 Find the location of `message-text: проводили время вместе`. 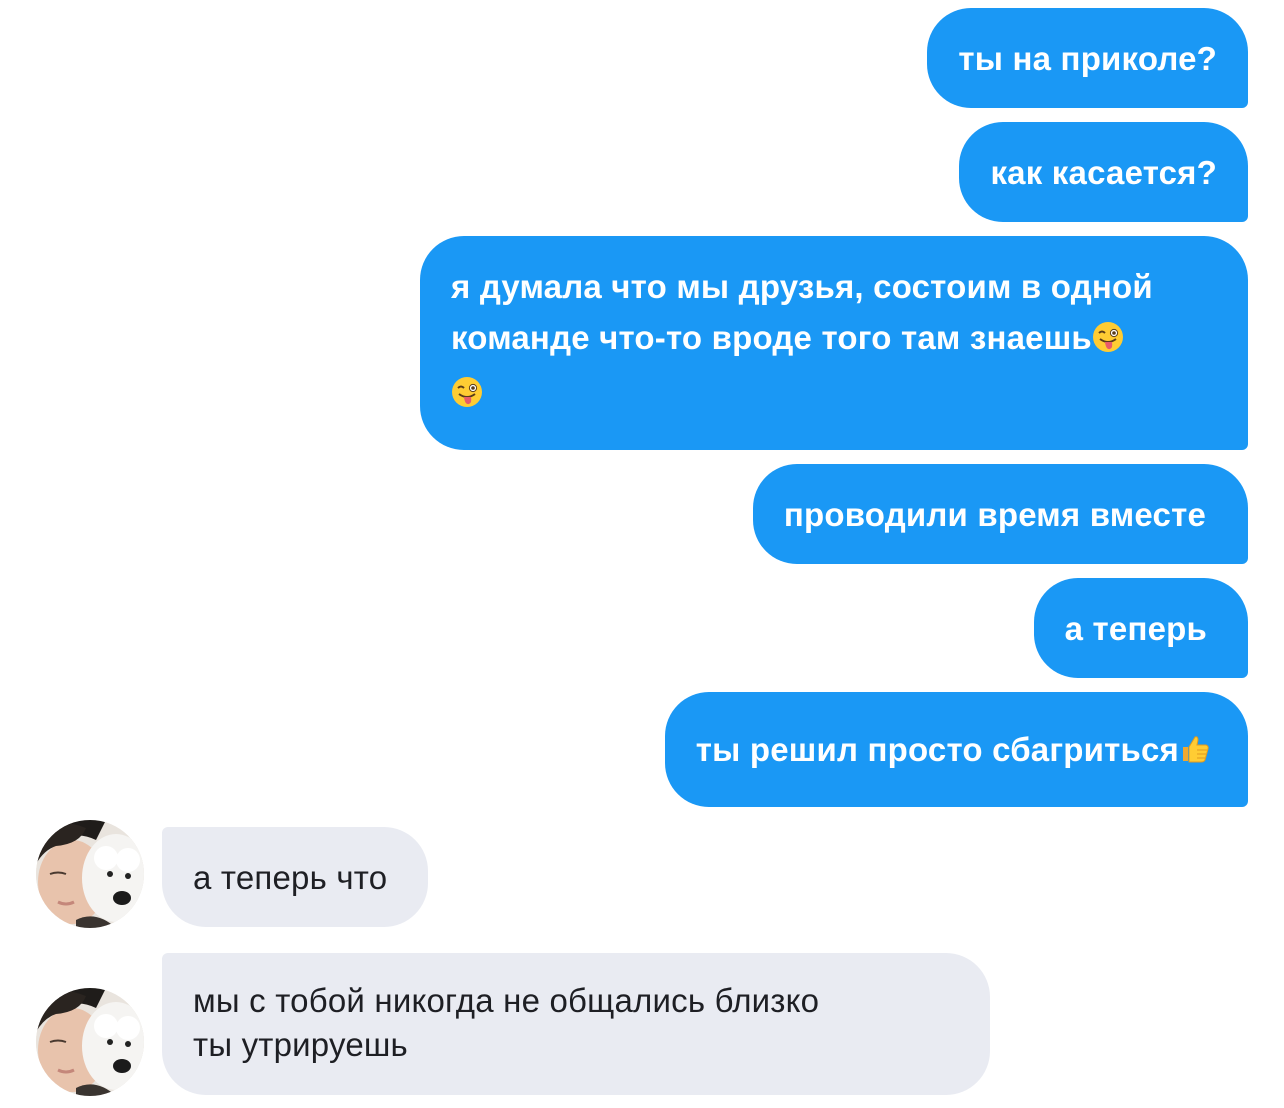

message-text: проводили время вместе is located at coordinates (994, 514).